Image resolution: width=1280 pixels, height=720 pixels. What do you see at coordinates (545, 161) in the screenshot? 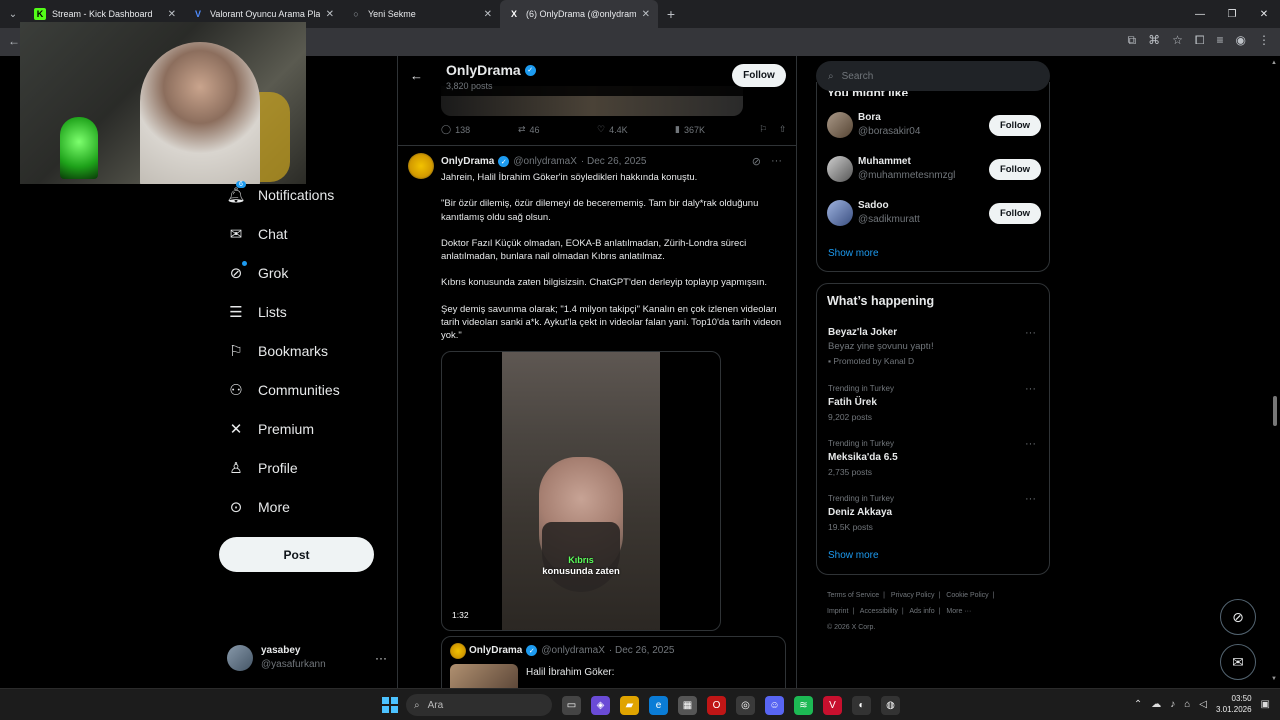
I see `tweet-handle: @onlydramaX` at bounding box center [545, 161].